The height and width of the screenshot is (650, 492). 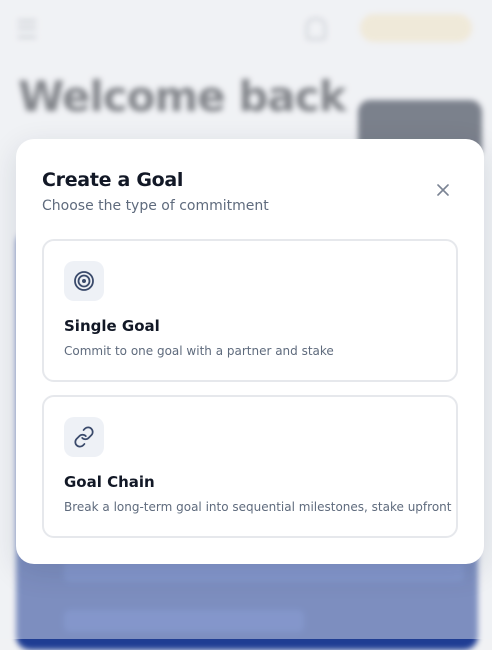 What do you see at coordinates (109, 482) in the screenshot?
I see `option-title: Goal Chain` at bounding box center [109, 482].